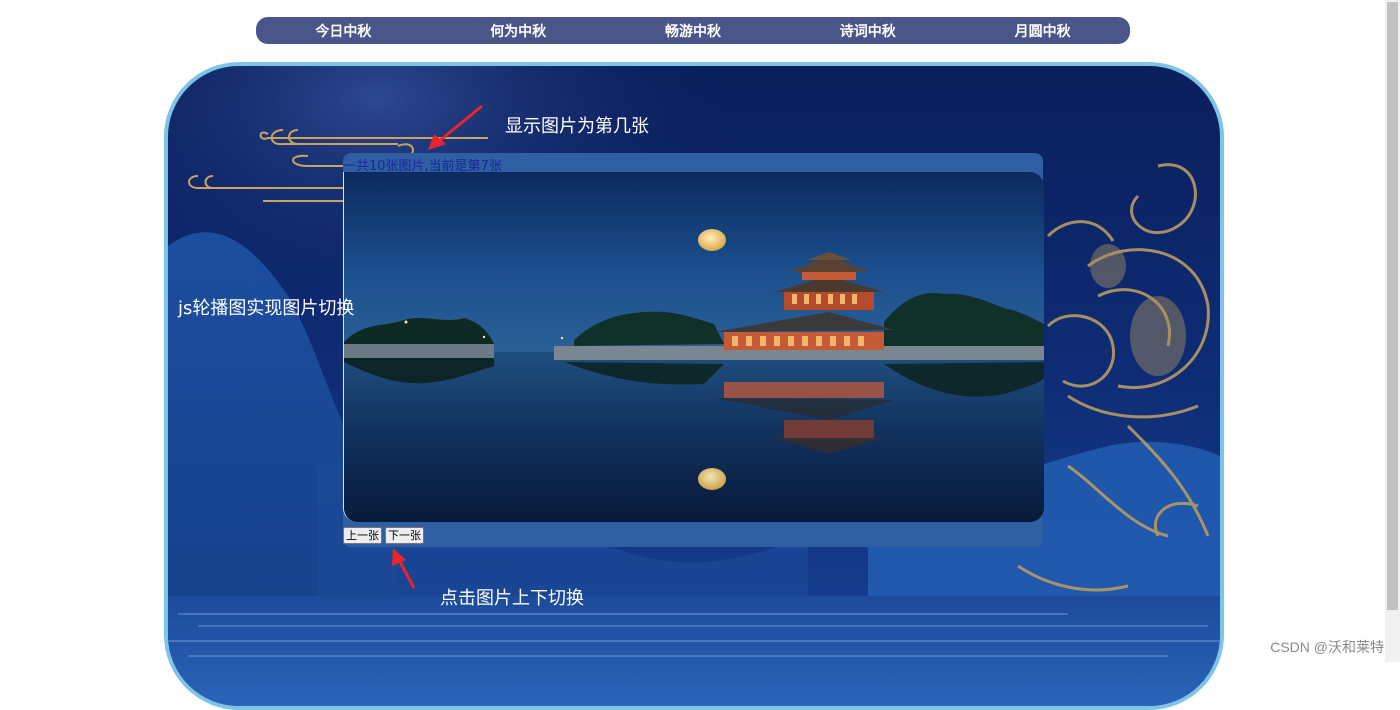 The image size is (1400, 710). What do you see at coordinates (1327, 647) in the screenshot?
I see `csdn-watermark: CSDN @沃和莱特` at bounding box center [1327, 647].